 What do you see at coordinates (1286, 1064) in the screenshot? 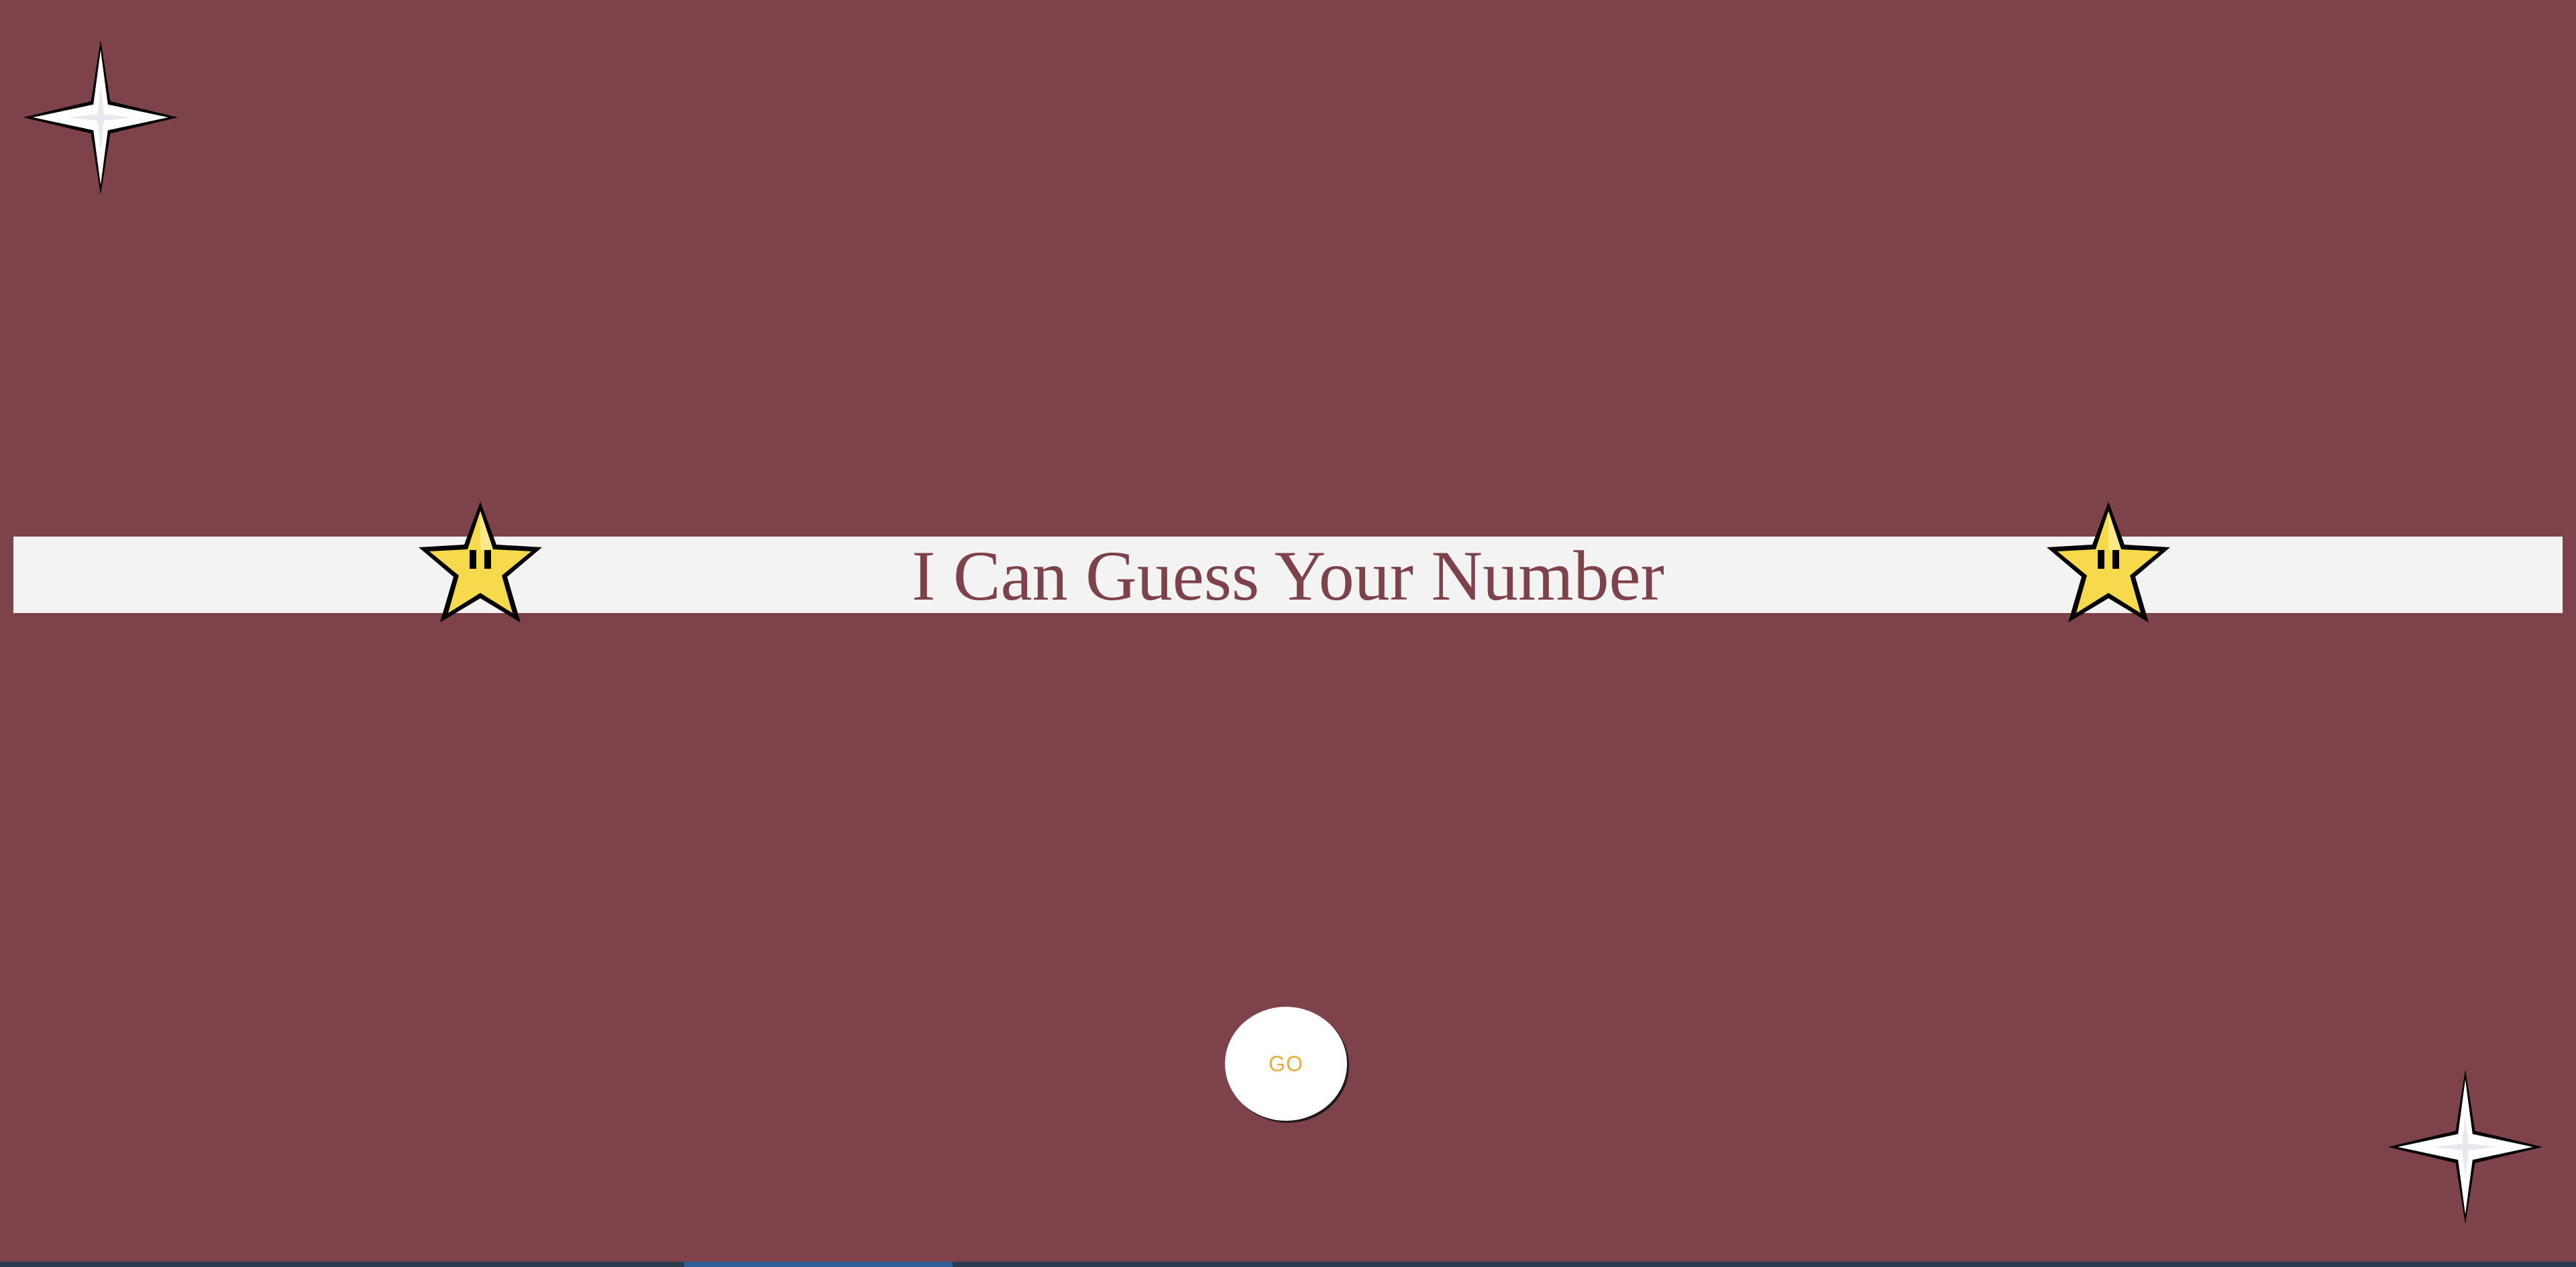
I see `go-button: GO` at bounding box center [1286, 1064].